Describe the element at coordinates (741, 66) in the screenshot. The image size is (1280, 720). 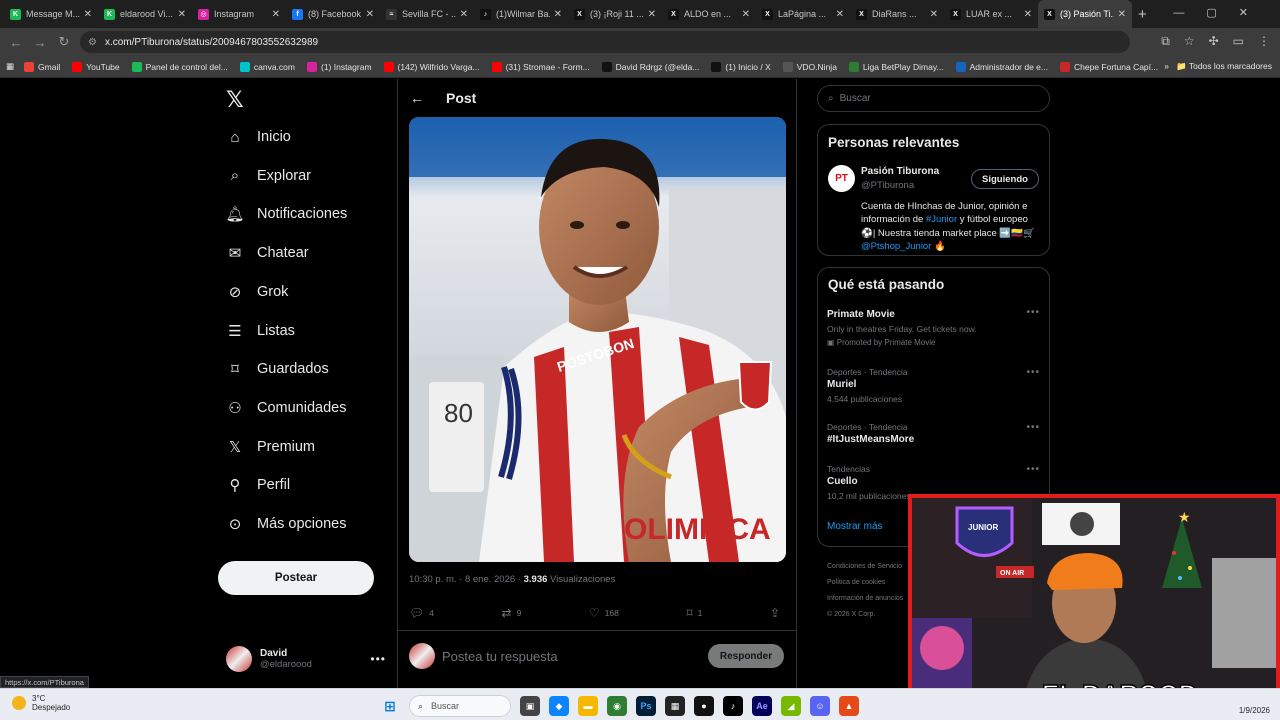
I see `bookmark-item: (1) Inicio / X` at that location.